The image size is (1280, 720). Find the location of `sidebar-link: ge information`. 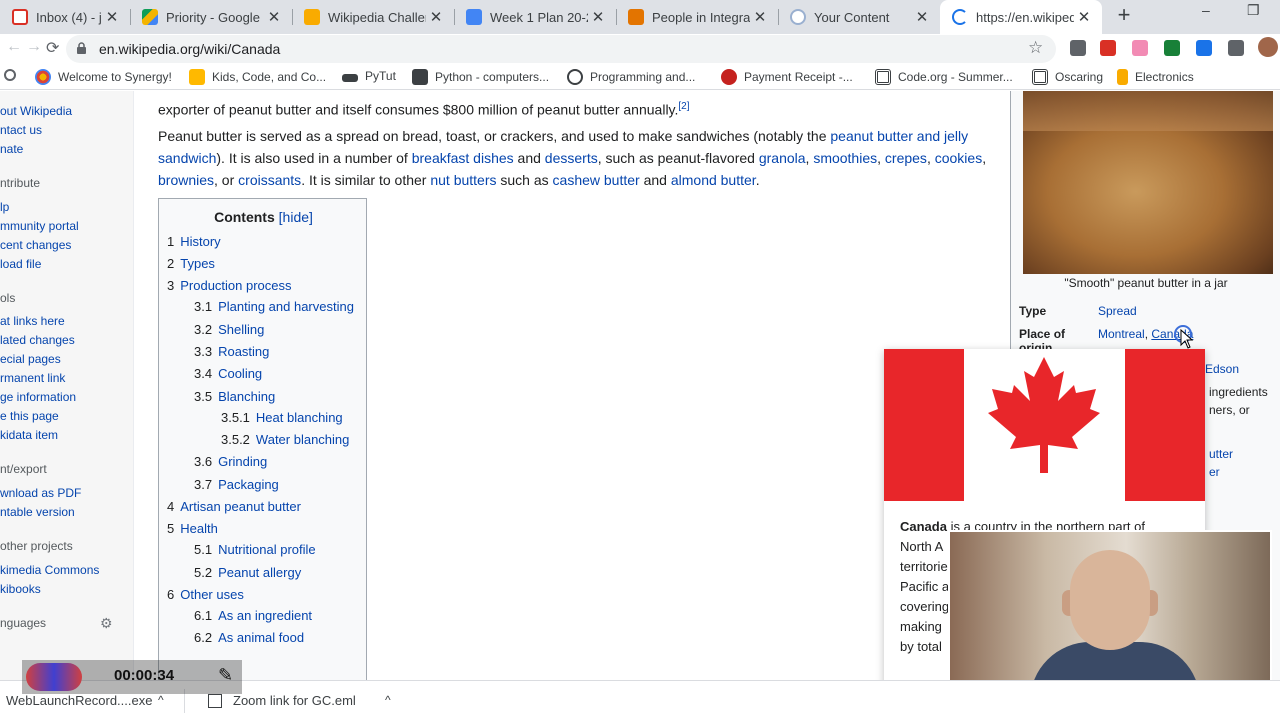

sidebar-link: ge information is located at coordinates (38, 397).